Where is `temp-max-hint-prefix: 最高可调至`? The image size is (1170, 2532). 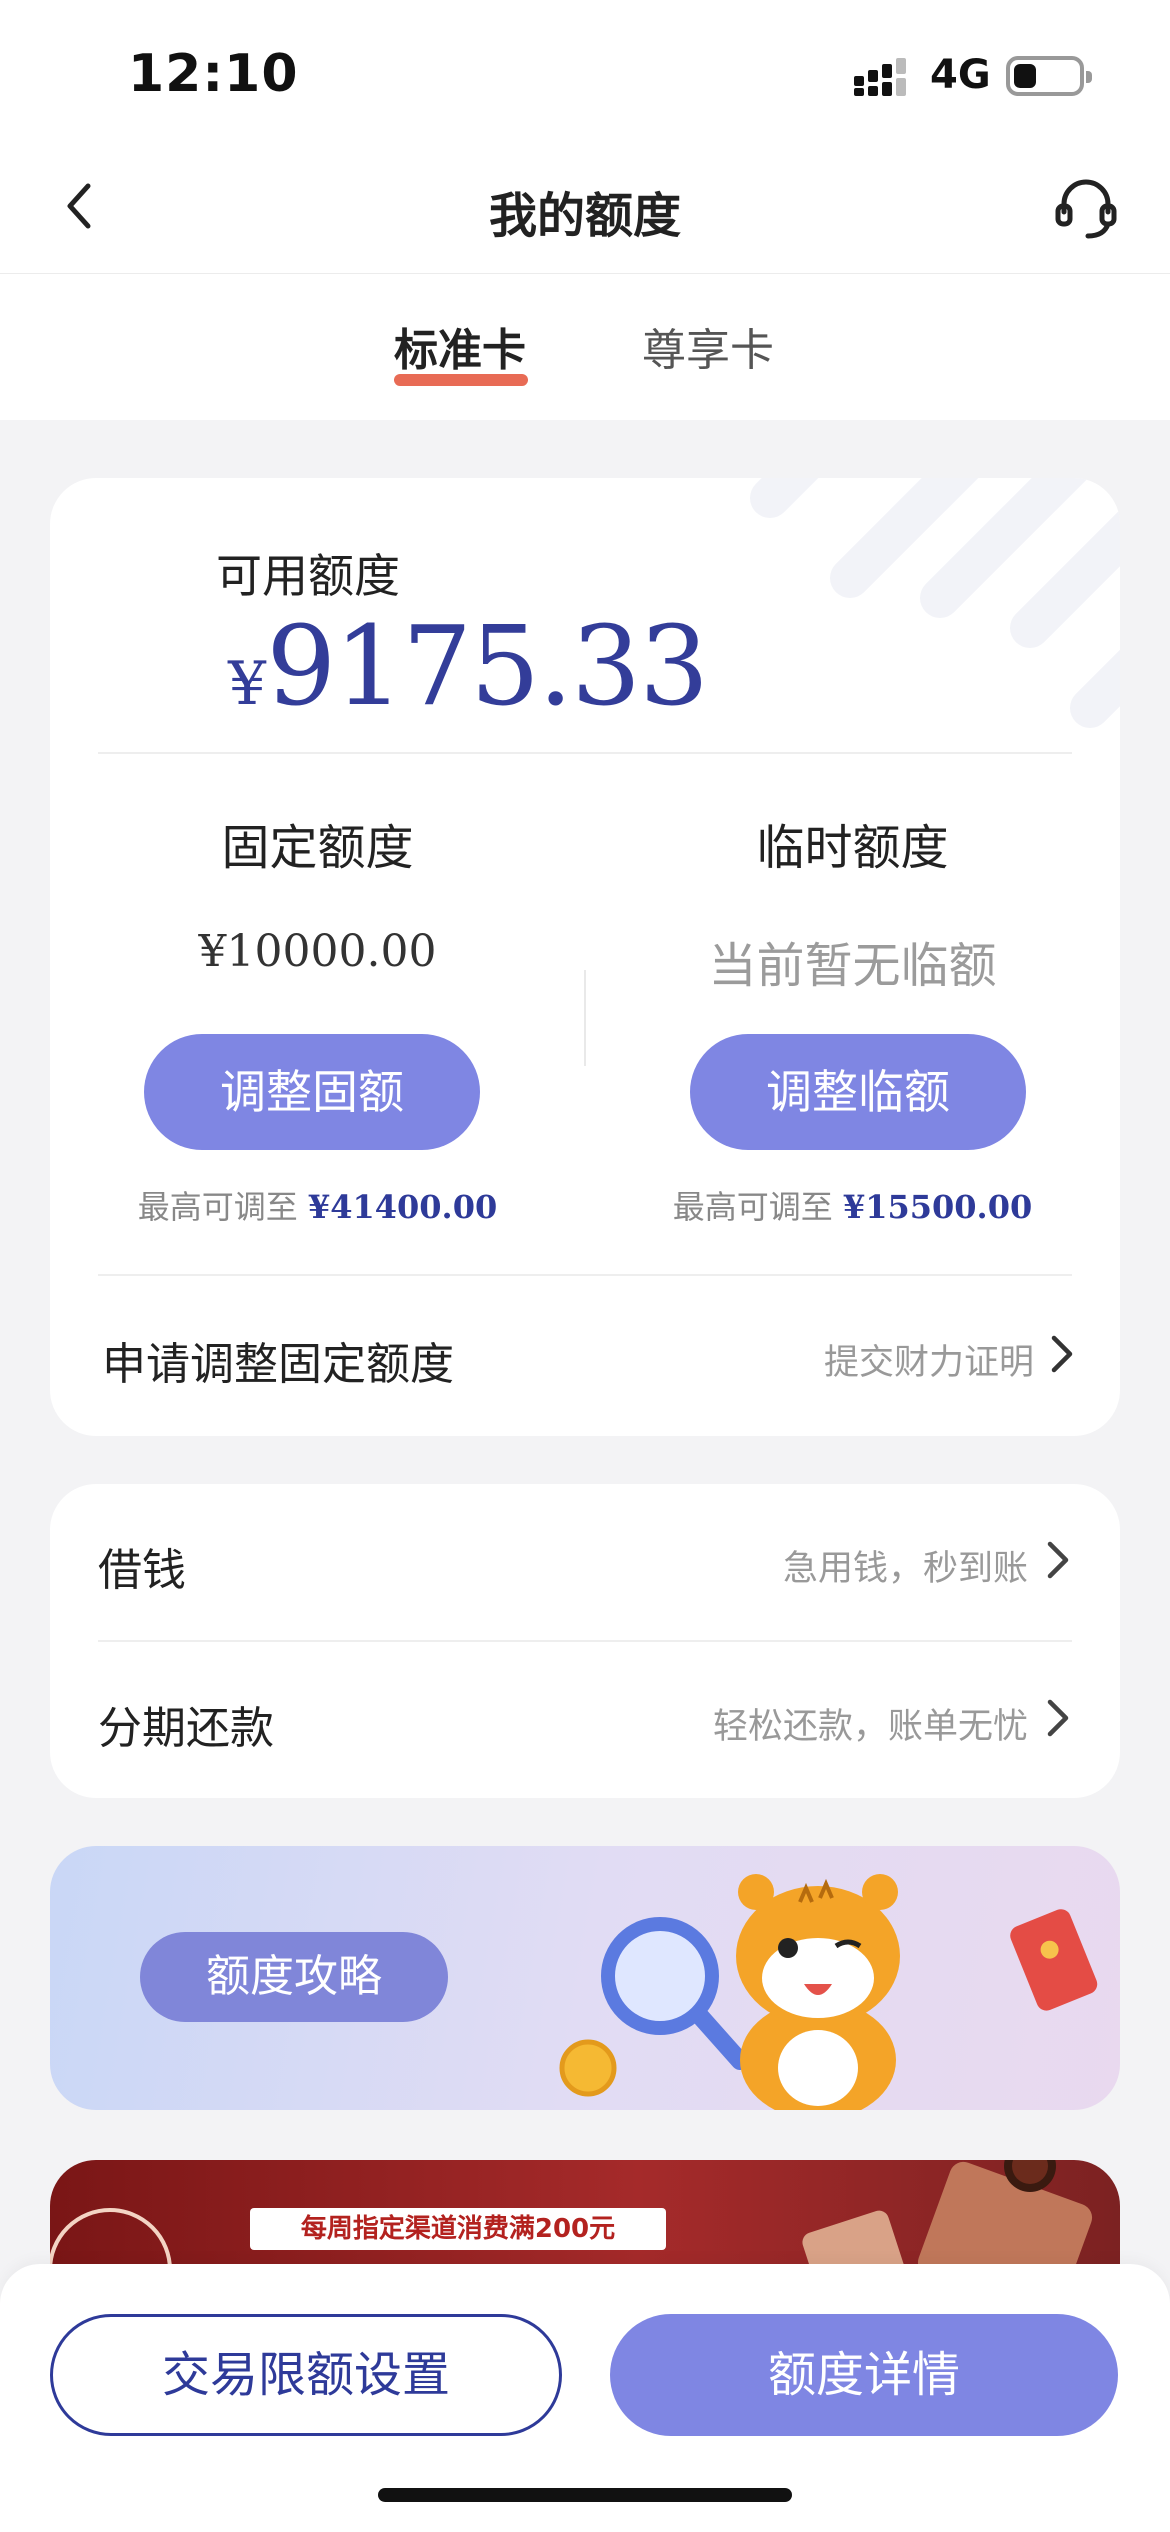
temp-max-hint-prefix: 最高可调至 is located at coordinates (752, 1207).